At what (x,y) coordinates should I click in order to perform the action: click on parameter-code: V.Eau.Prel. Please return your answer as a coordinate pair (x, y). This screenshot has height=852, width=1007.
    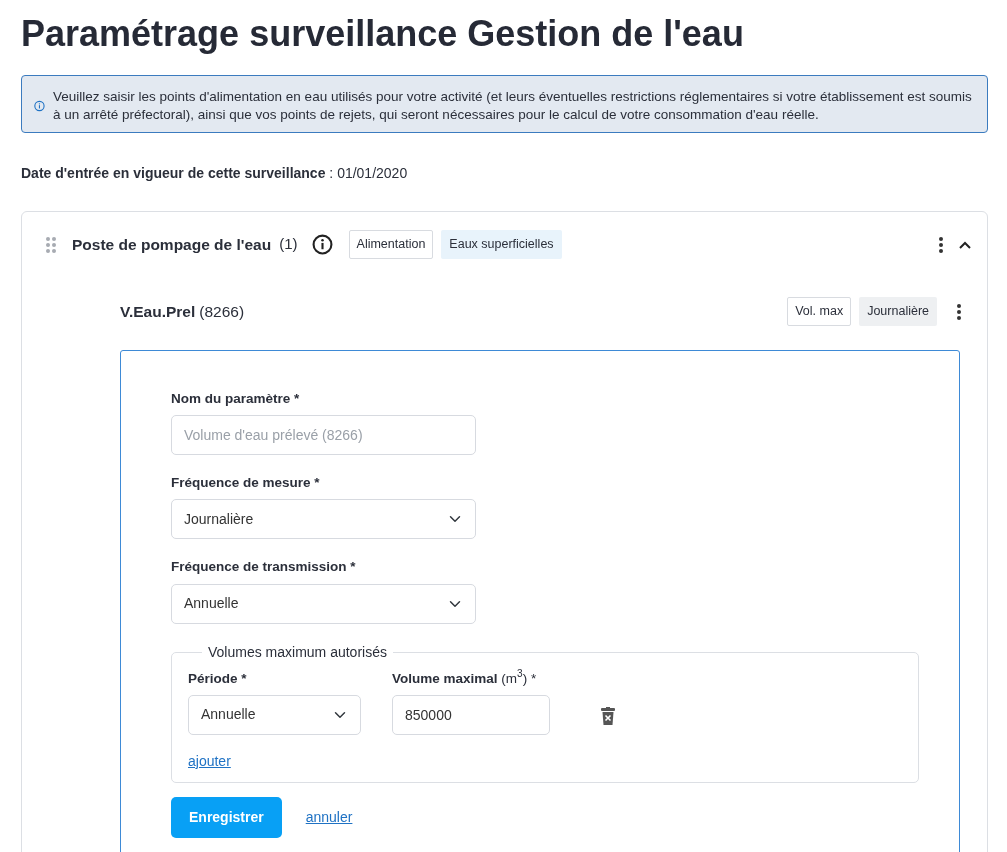
    Looking at the image, I should click on (158, 311).